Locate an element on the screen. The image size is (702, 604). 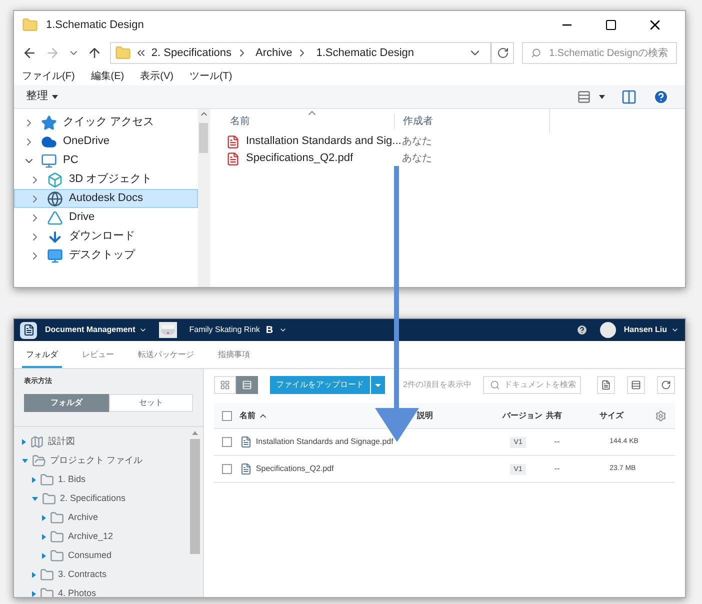
desktop-icon is located at coordinates (55, 256).